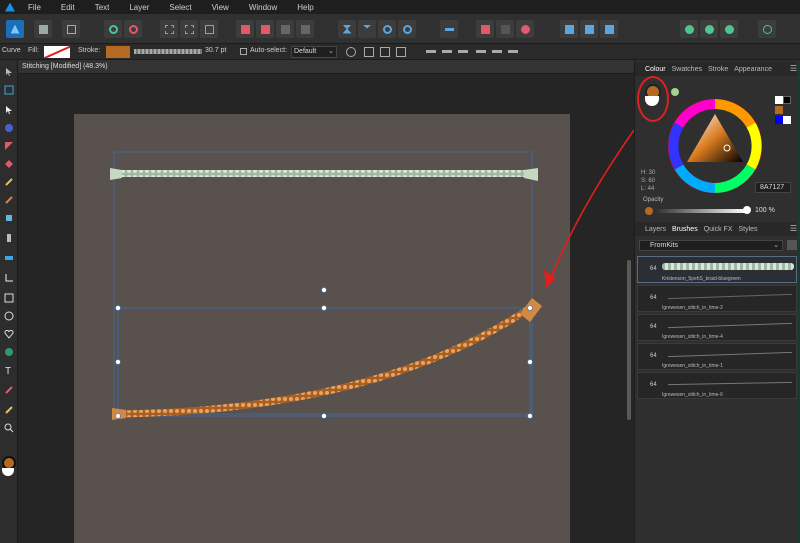 This screenshot has width=800, height=543. What do you see at coordinates (243, 51) in the screenshot?
I see `autoselect-checkbox` at bounding box center [243, 51].